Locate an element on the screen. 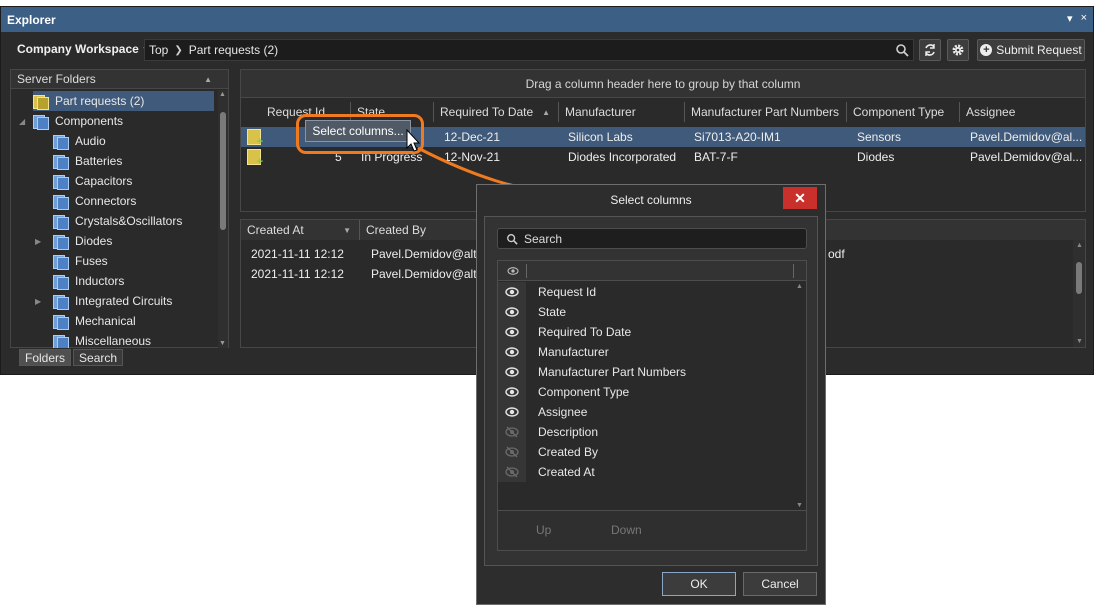 The height and width of the screenshot is (605, 1094). cell-component-type: Diodes is located at coordinates (876, 157).